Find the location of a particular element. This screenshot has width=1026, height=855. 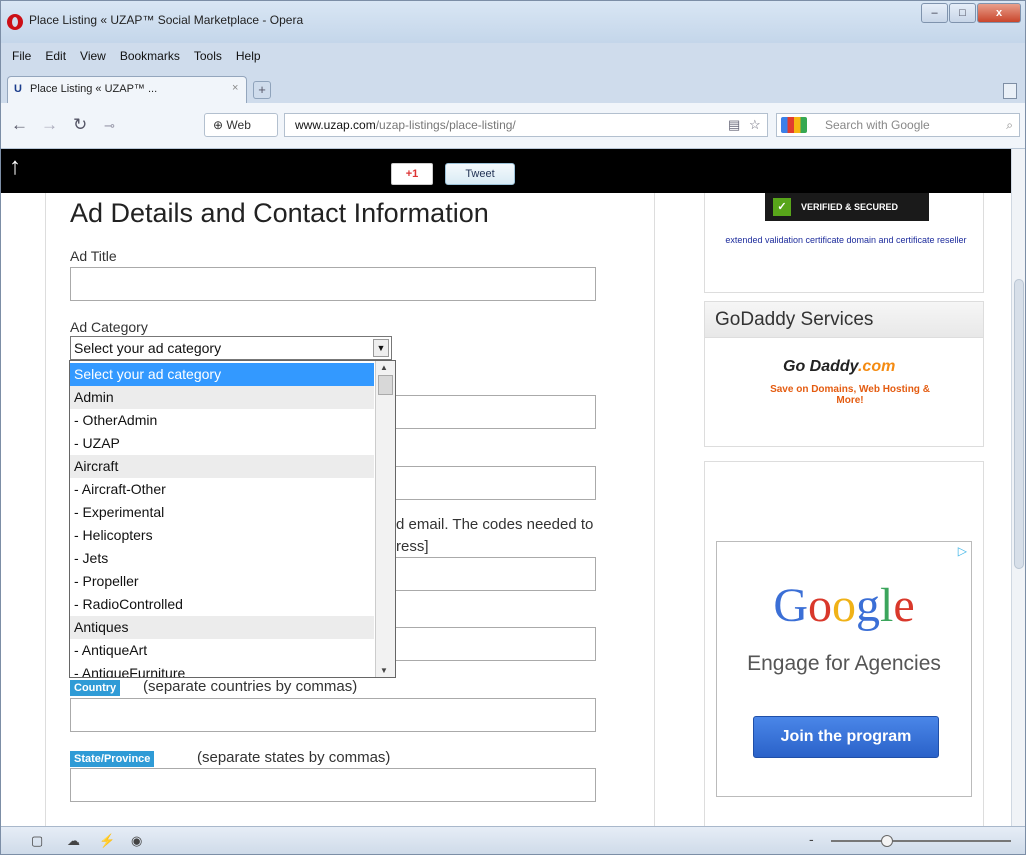

search-input: Search with Google ⌕ is located at coordinates (898, 125).